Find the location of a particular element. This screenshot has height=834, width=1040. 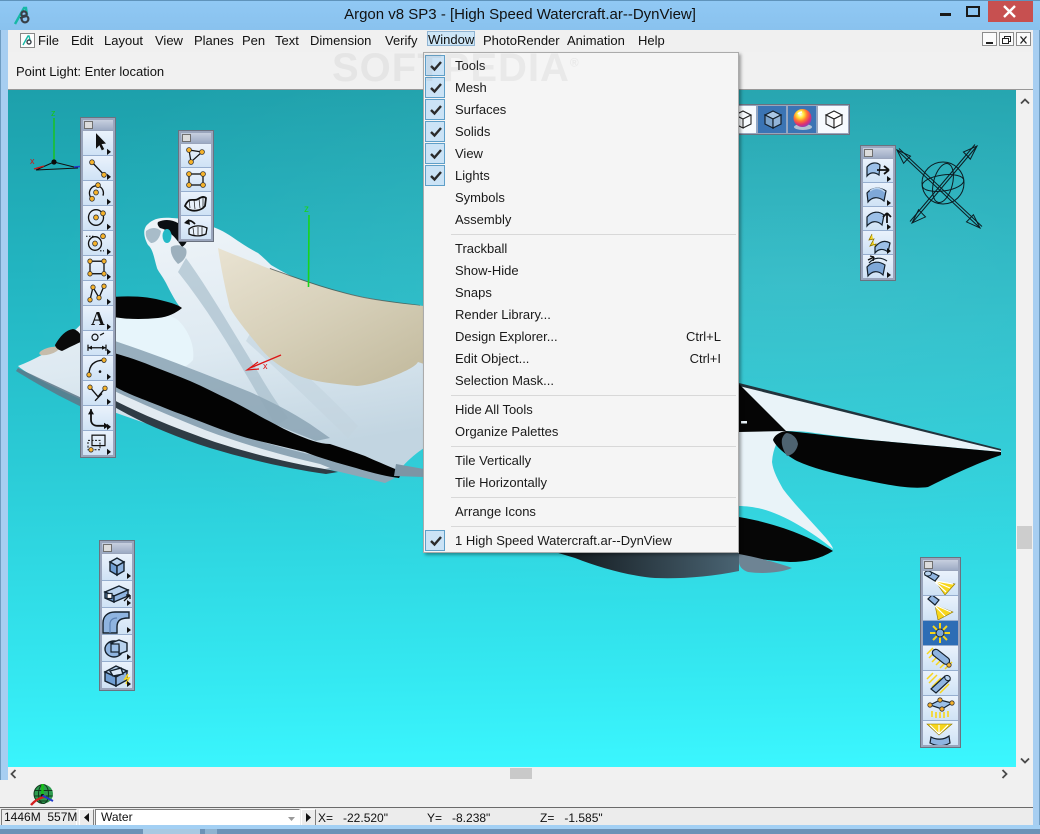

svg-text: A is located at coordinates (98, 318).